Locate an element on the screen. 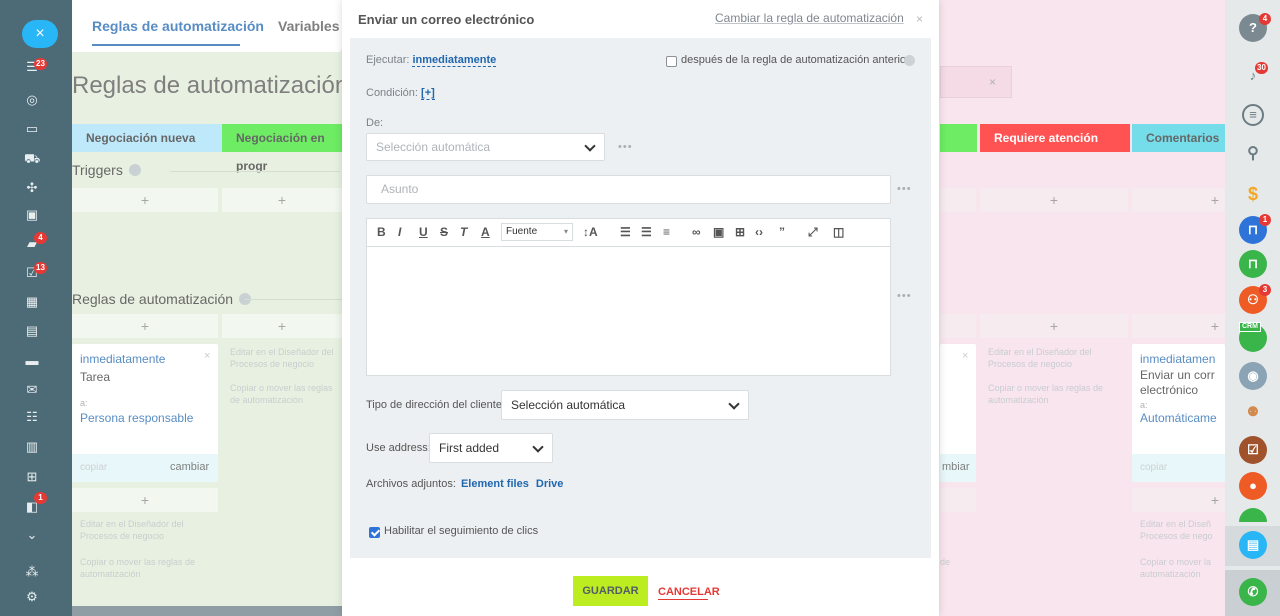 This screenshot has width=1280, height=616. fullscreen-icon: ⤢ is located at coordinates (813, 232).